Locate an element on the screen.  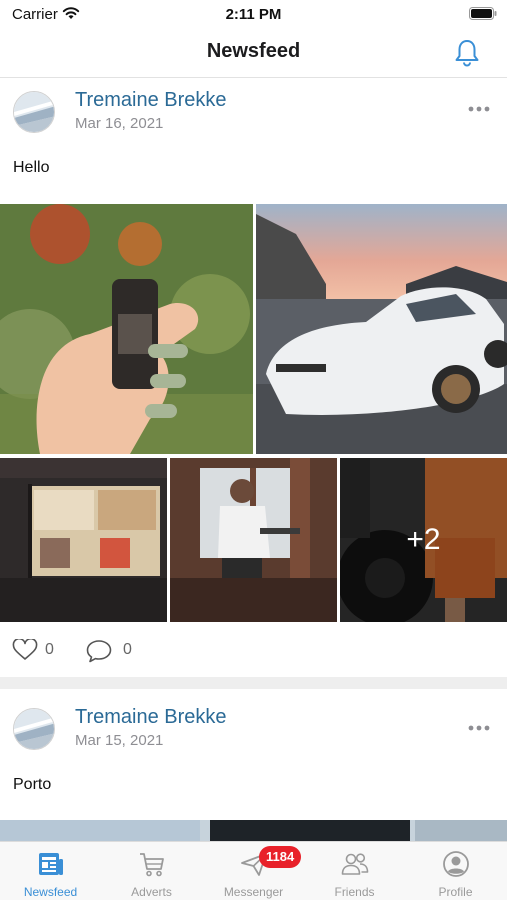
tab-label: Newsfeed is located at coordinates (50, 892).